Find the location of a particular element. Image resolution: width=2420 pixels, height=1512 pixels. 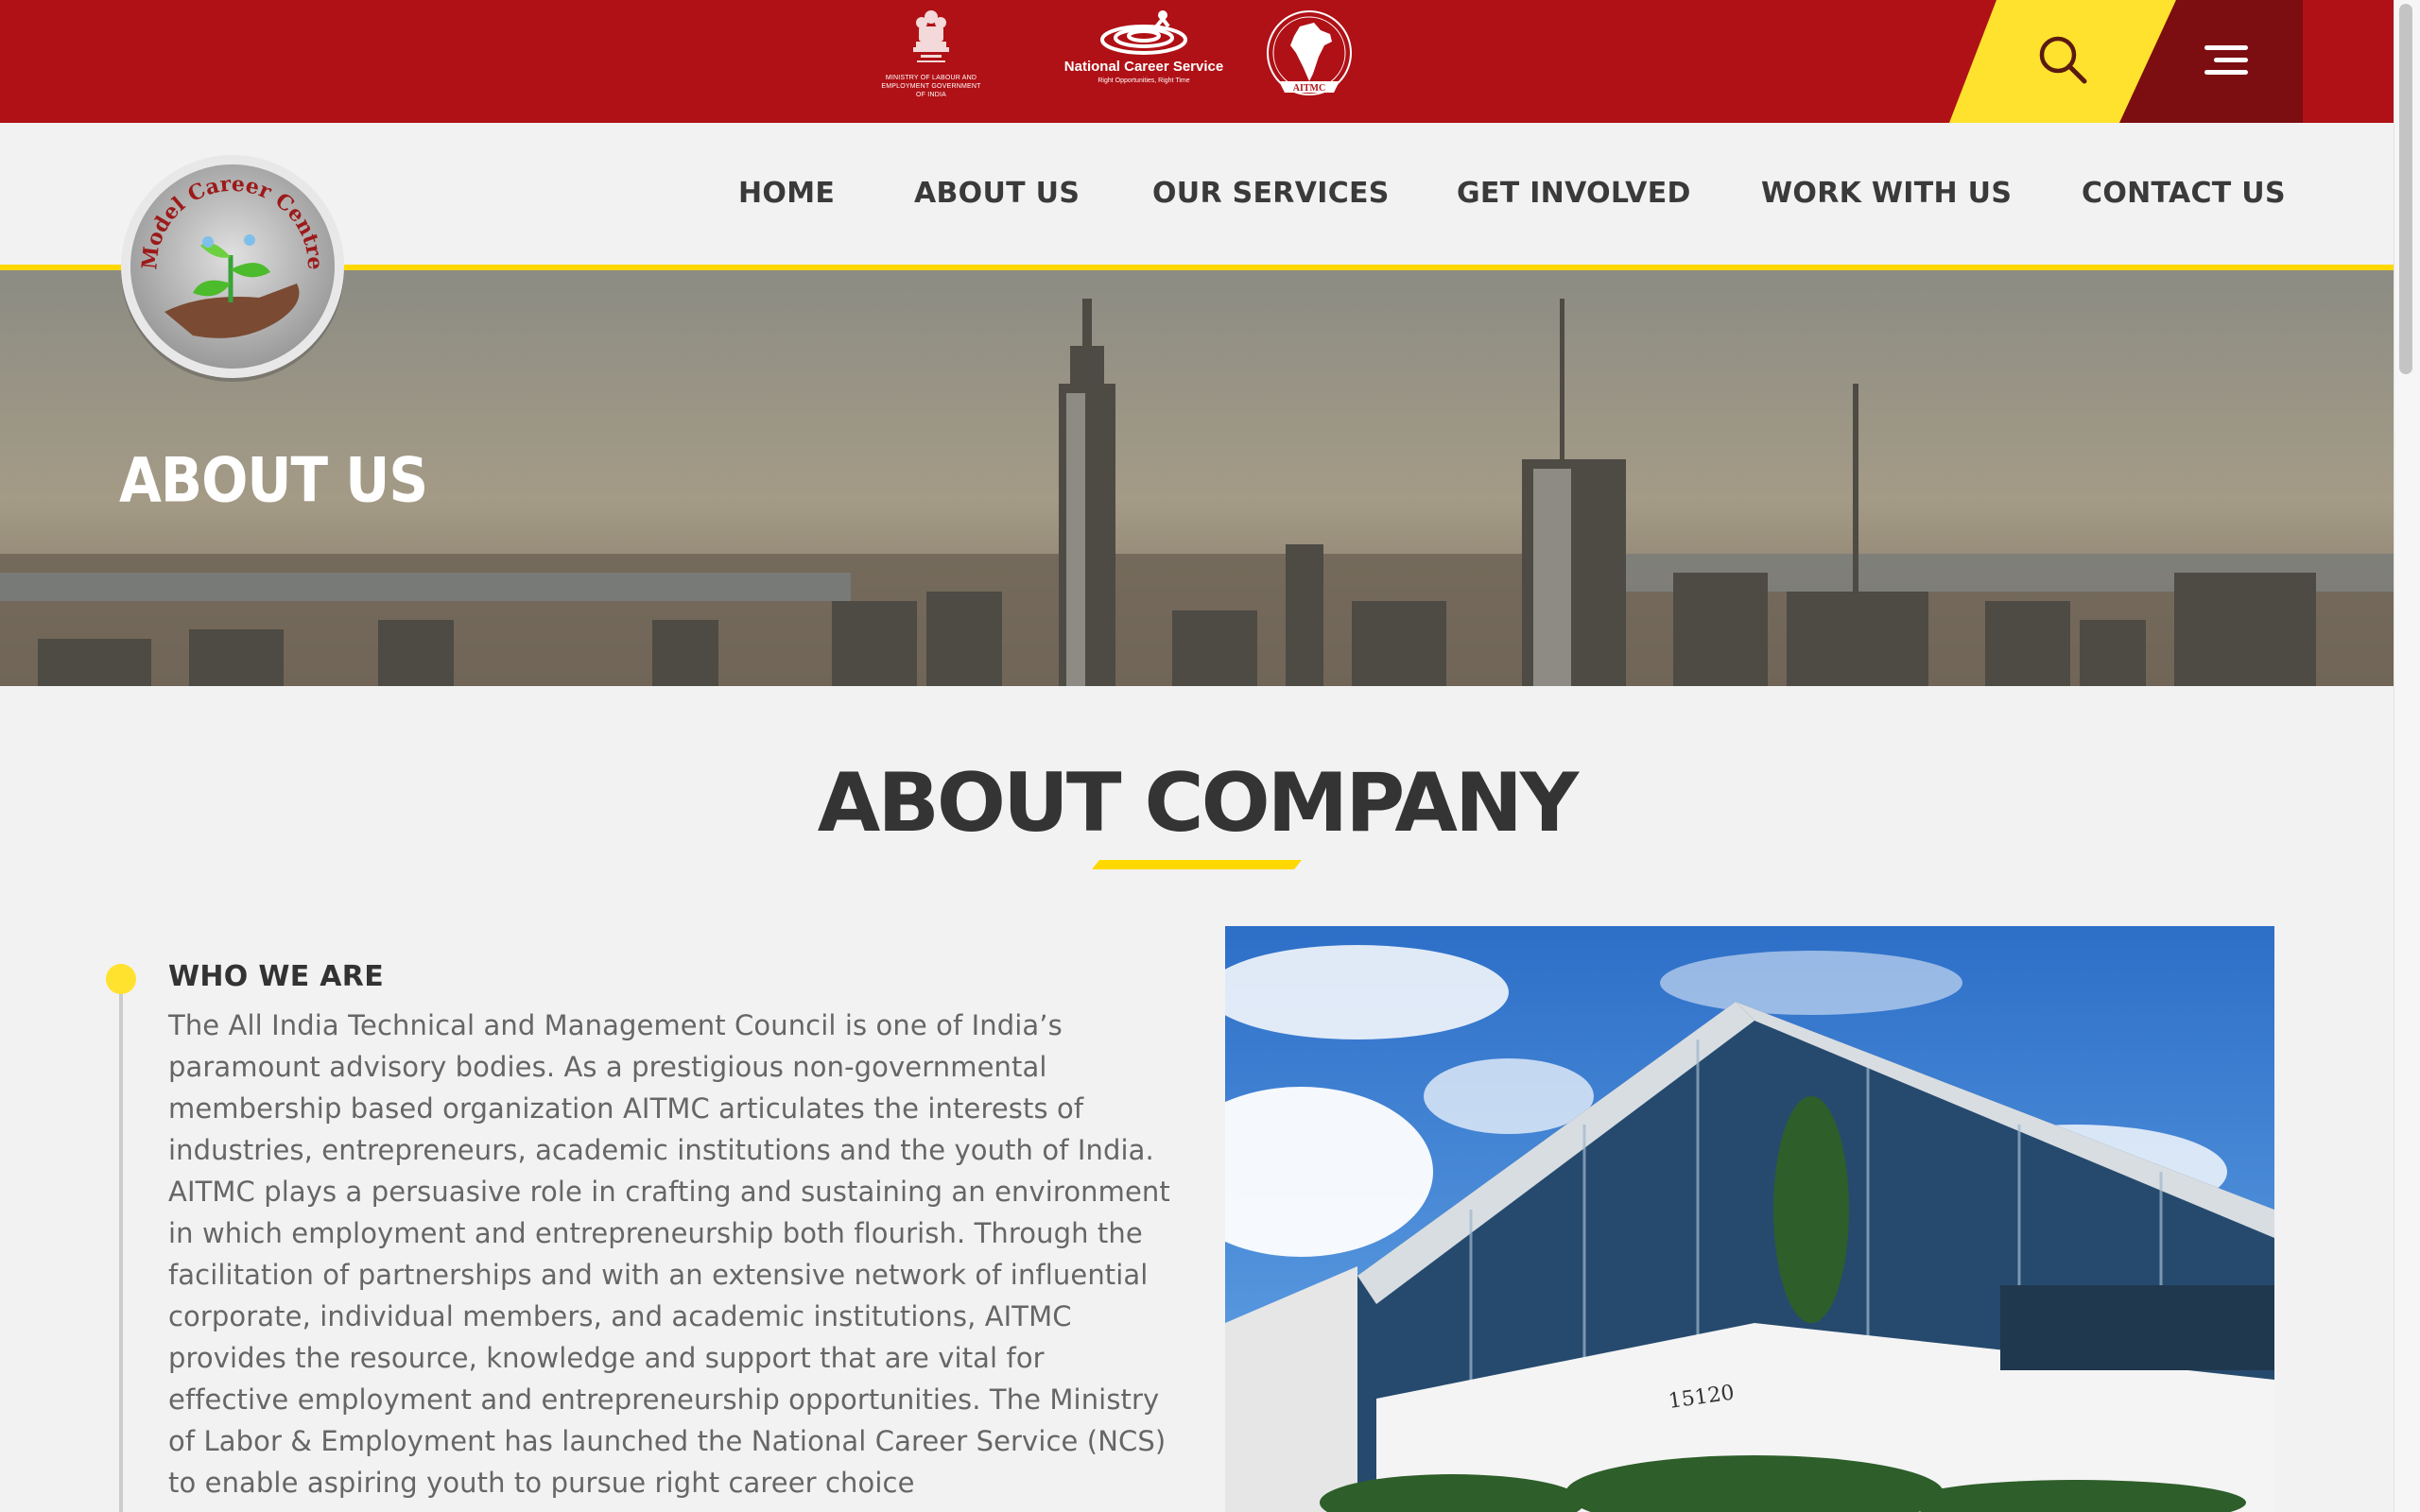

nav-home: HOME is located at coordinates (786, 193).